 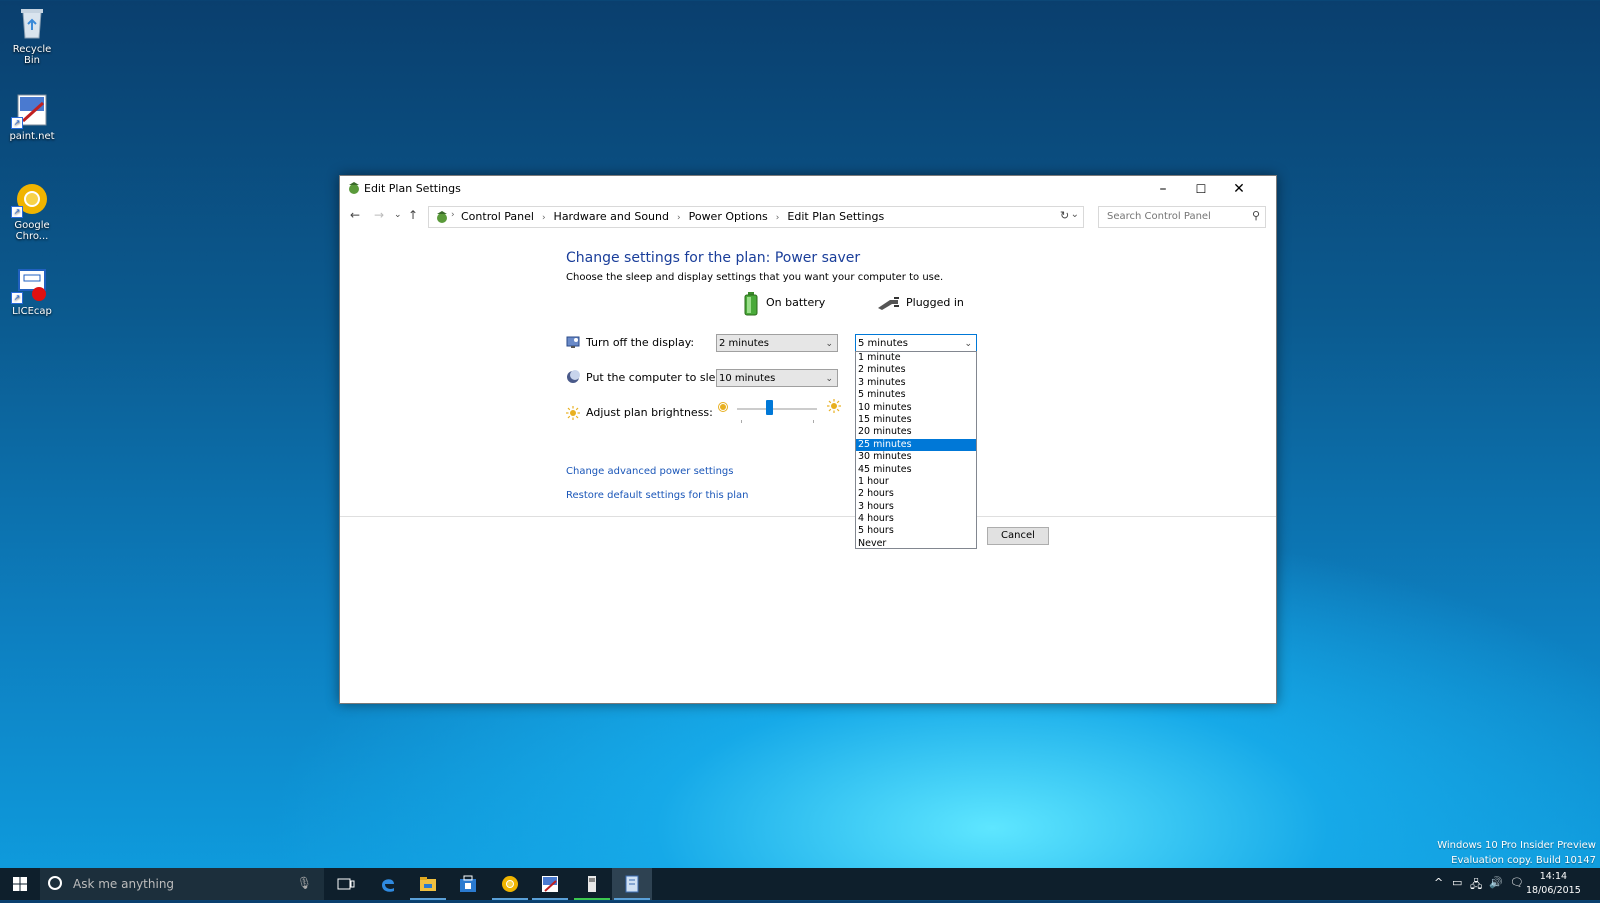 What do you see at coordinates (354, 188) in the screenshot?
I see `power-options-icon` at bounding box center [354, 188].